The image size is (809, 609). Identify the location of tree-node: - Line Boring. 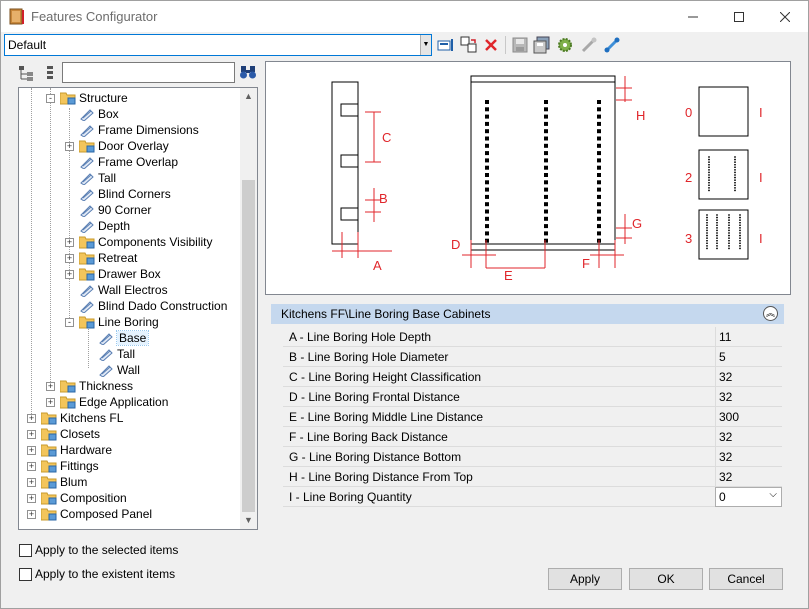
(129, 322).